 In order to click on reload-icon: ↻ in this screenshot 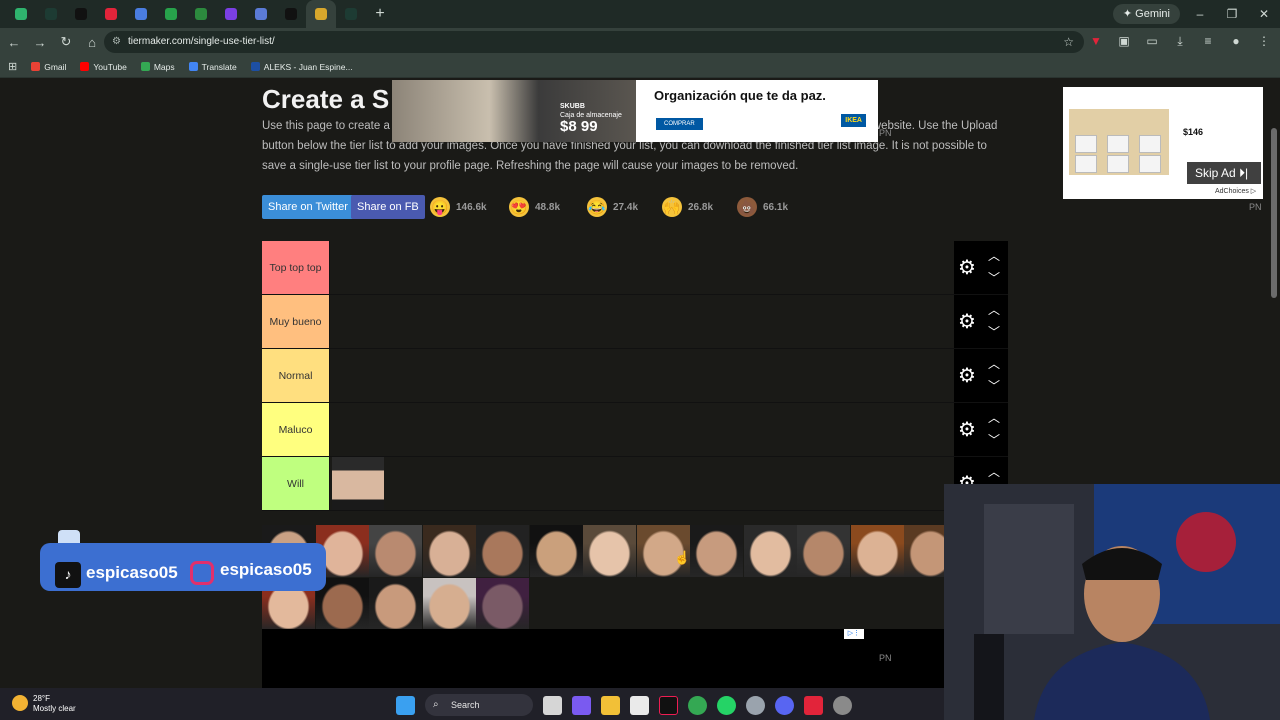, I will do `click(66, 42)`.